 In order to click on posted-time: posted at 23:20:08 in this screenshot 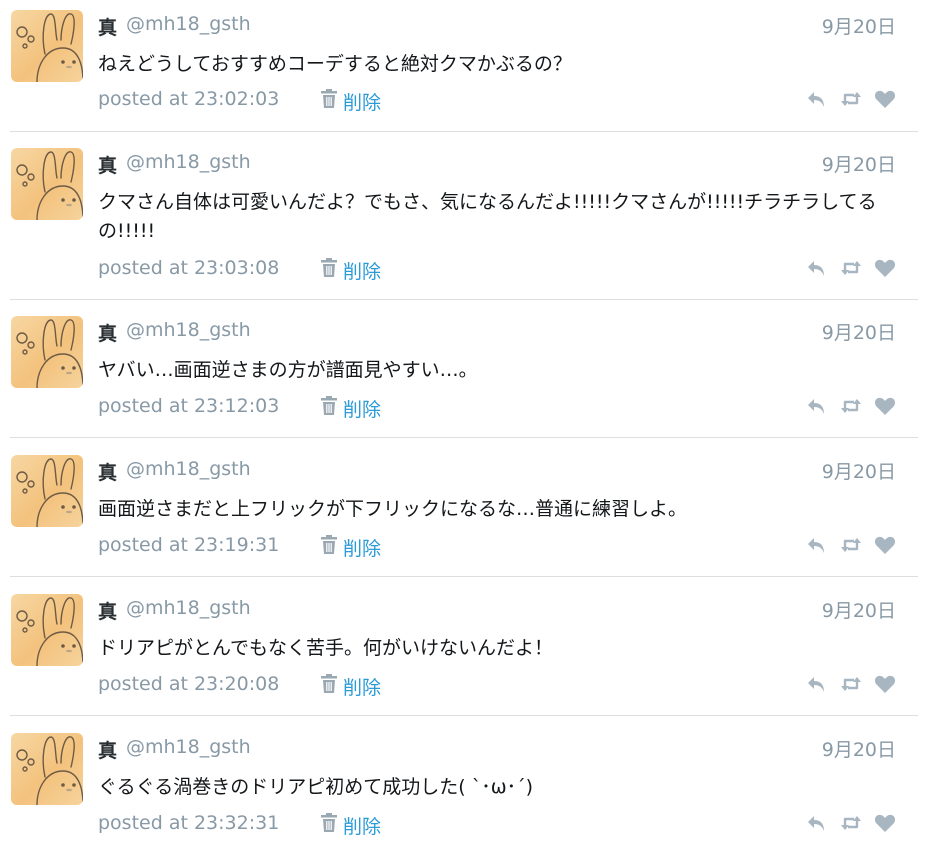, I will do `click(189, 684)`.